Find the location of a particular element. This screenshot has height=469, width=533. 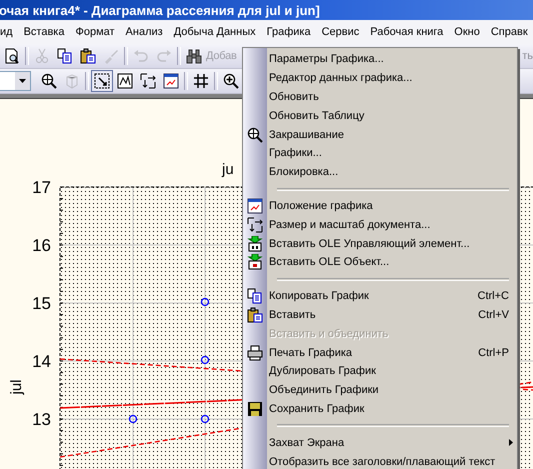

menu-item: Окно is located at coordinates (467, 32).